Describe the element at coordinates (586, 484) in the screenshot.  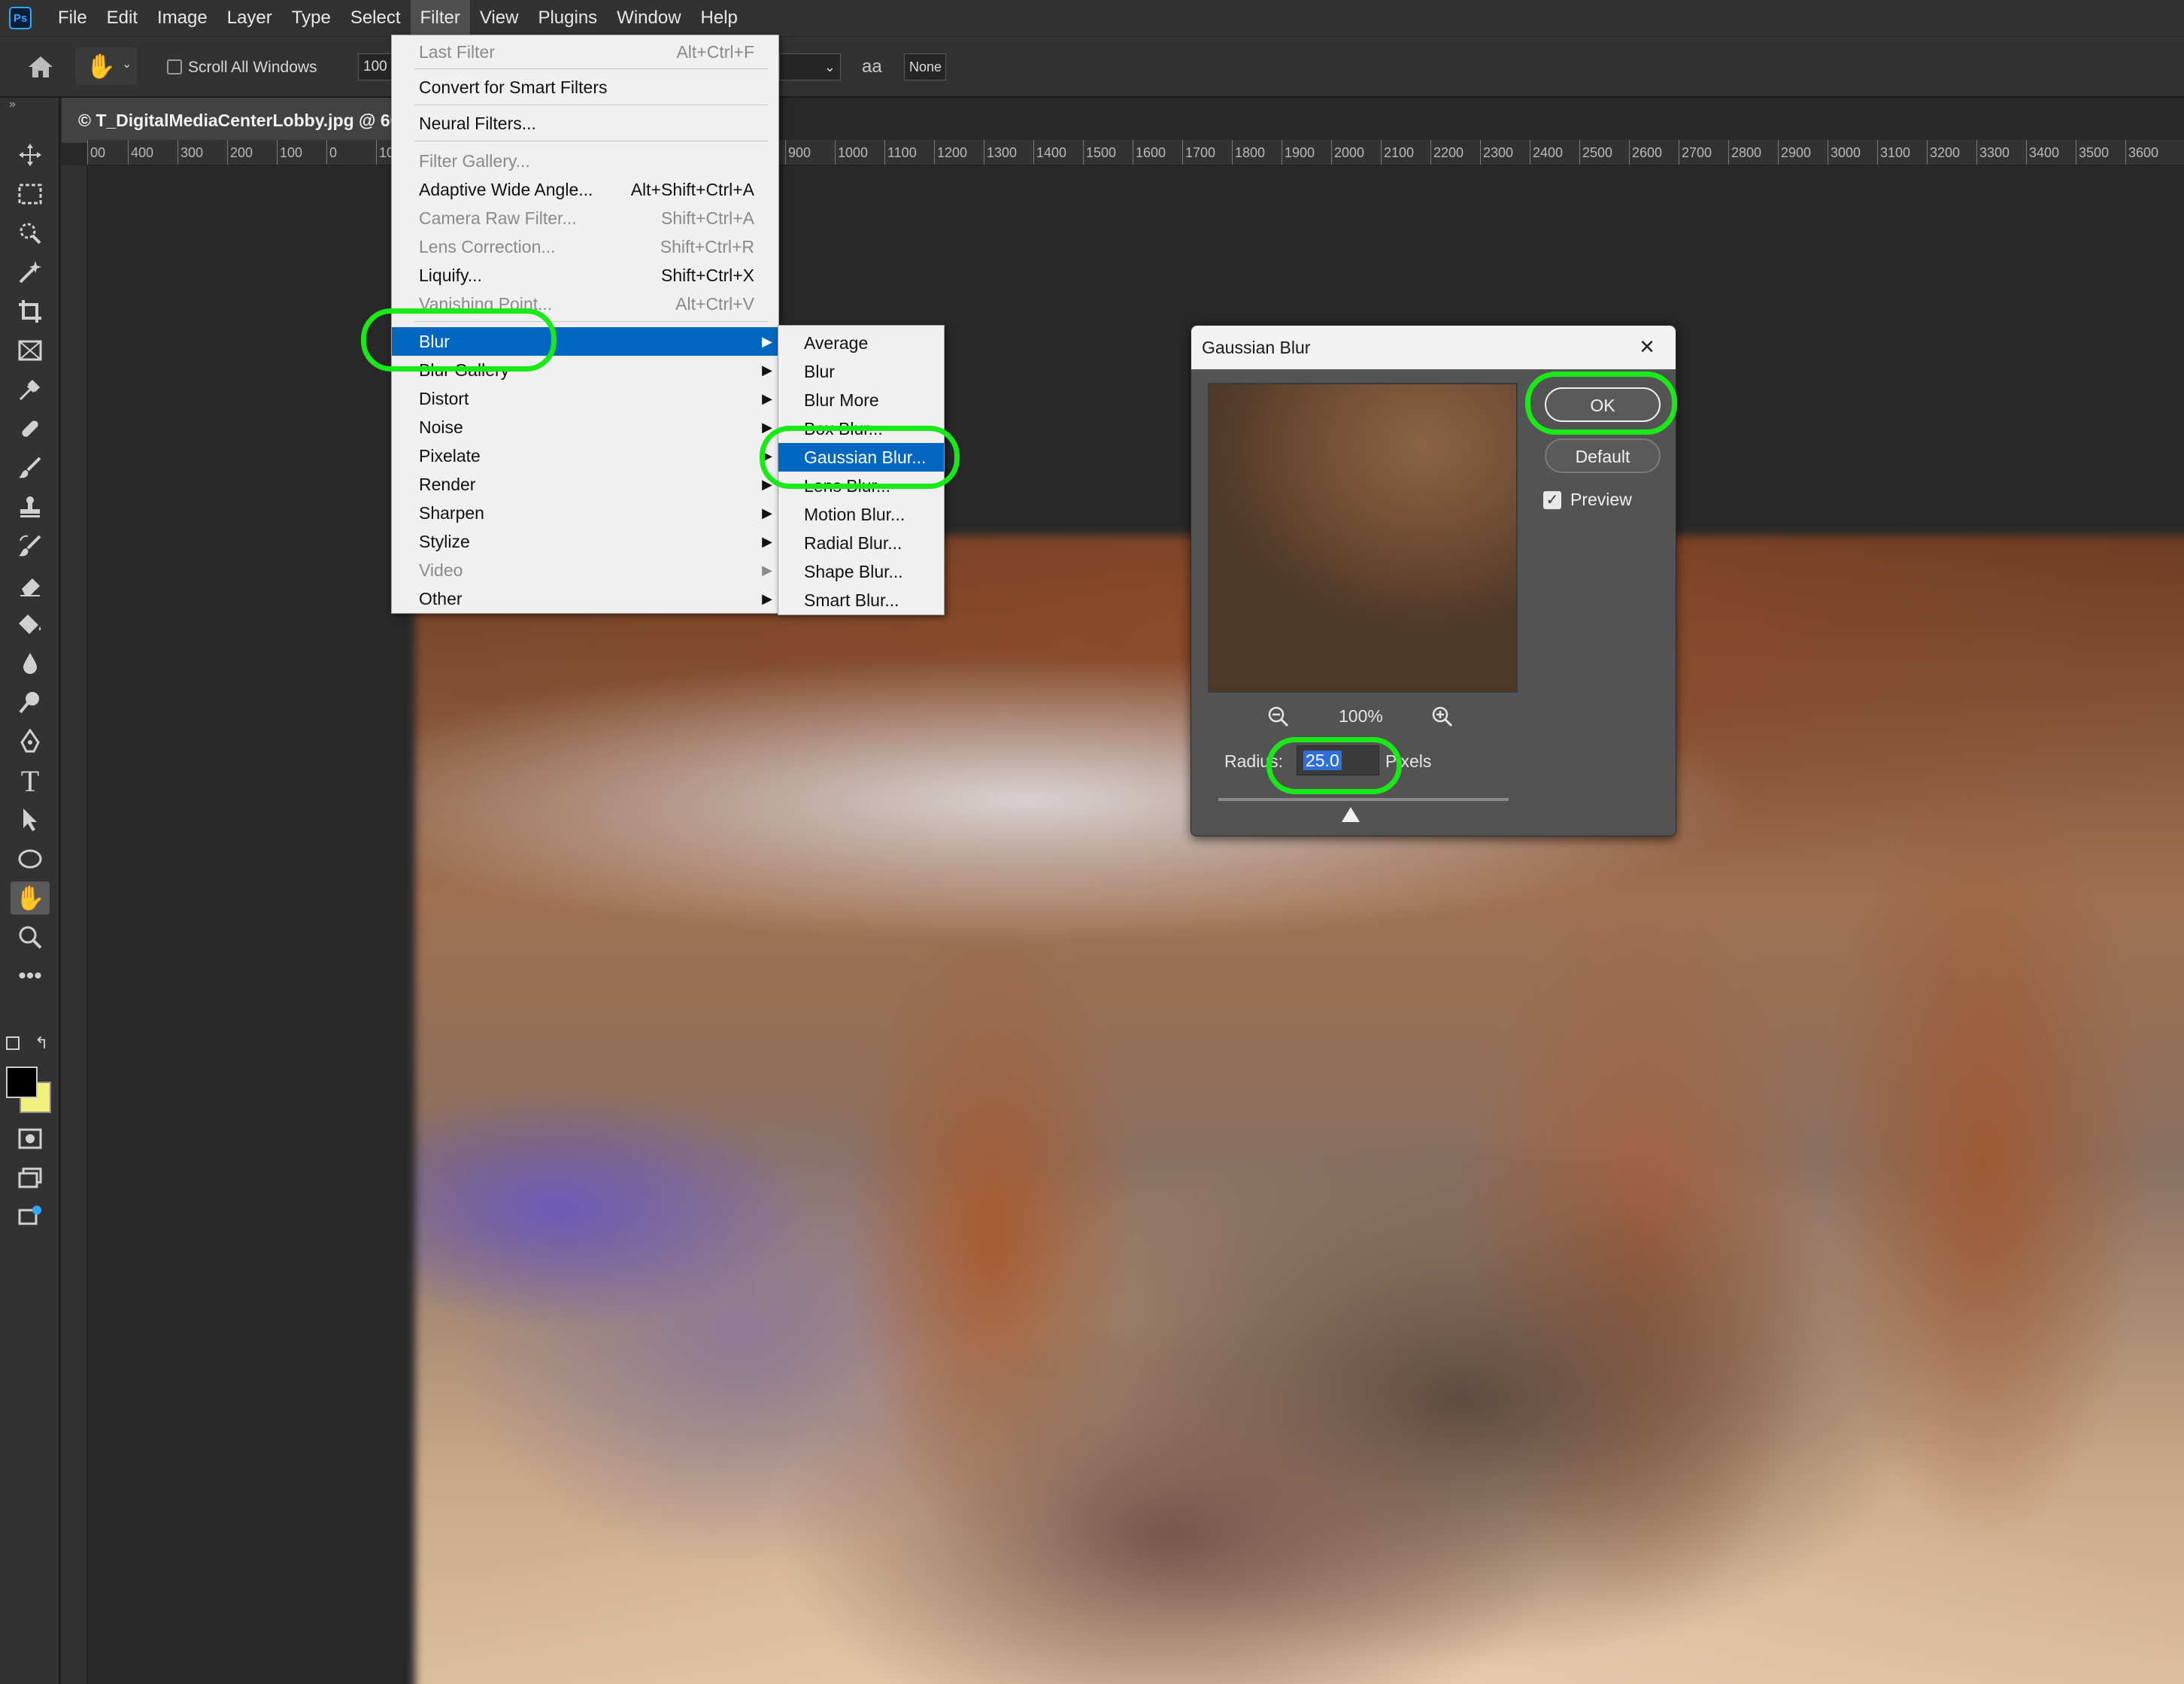
I see `menu-item-render: Render ▶` at that location.